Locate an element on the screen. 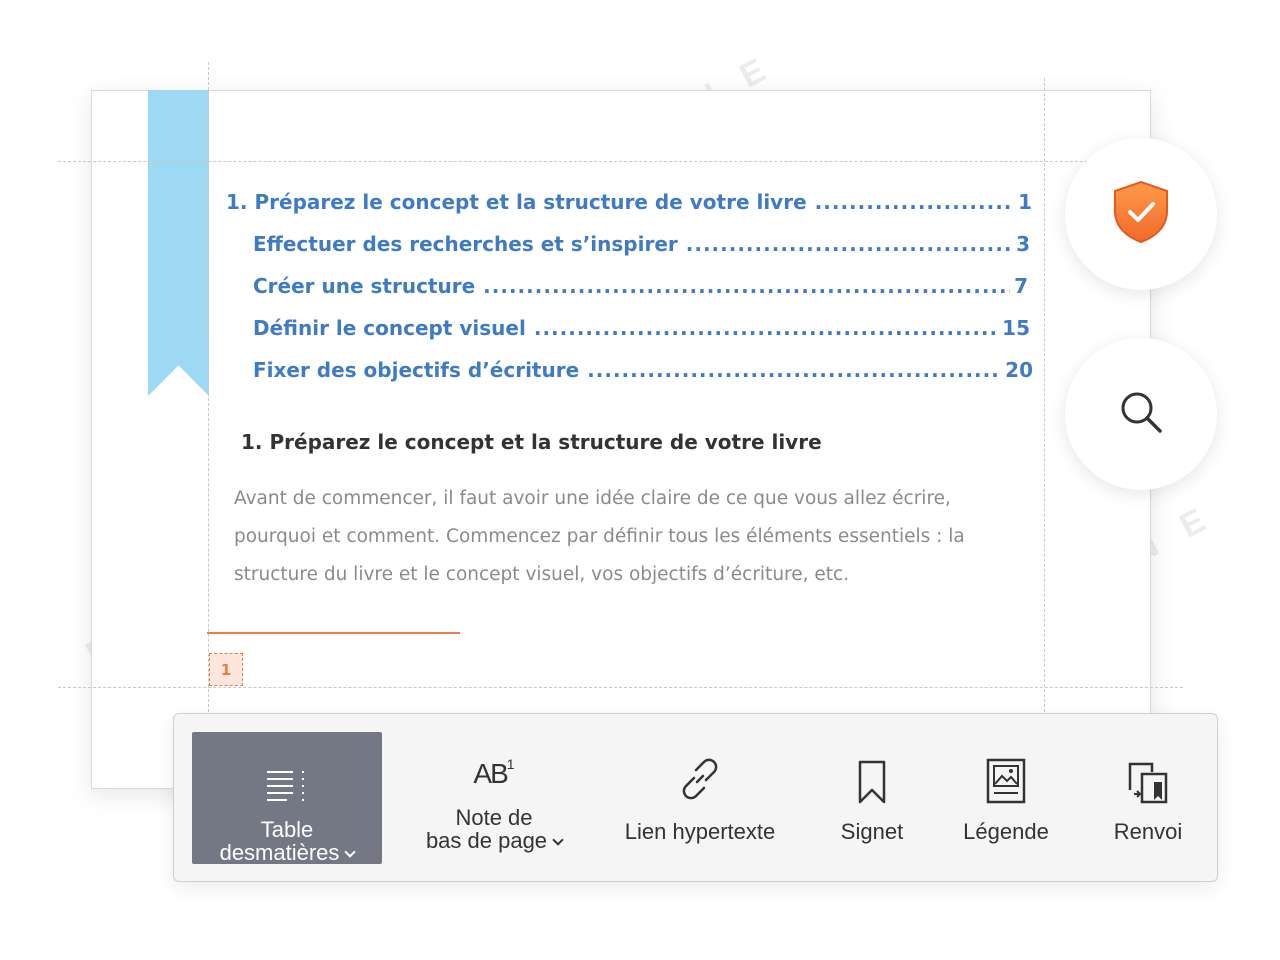 This screenshot has height=960, width=1280. toc-entry-page: 15 is located at coordinates (1016, 328).